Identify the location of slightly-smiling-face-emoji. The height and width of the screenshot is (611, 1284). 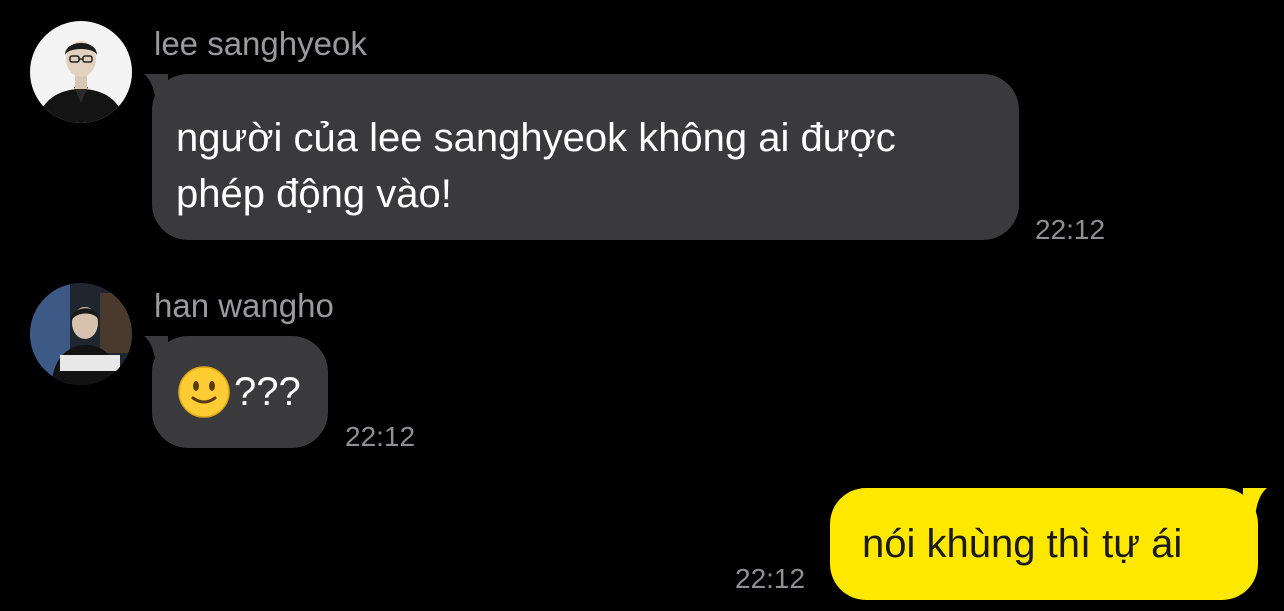
(204, 392).